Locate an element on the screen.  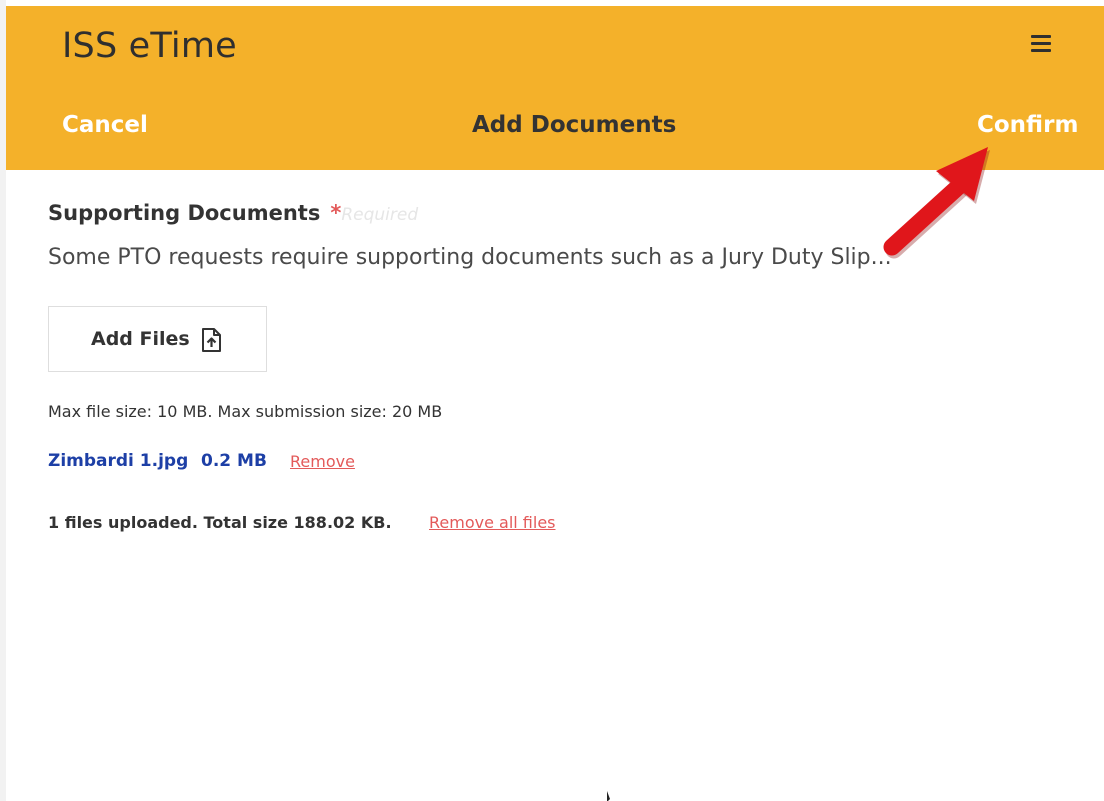
hamburger-menu-icon is located at coordinates (1041, 43).